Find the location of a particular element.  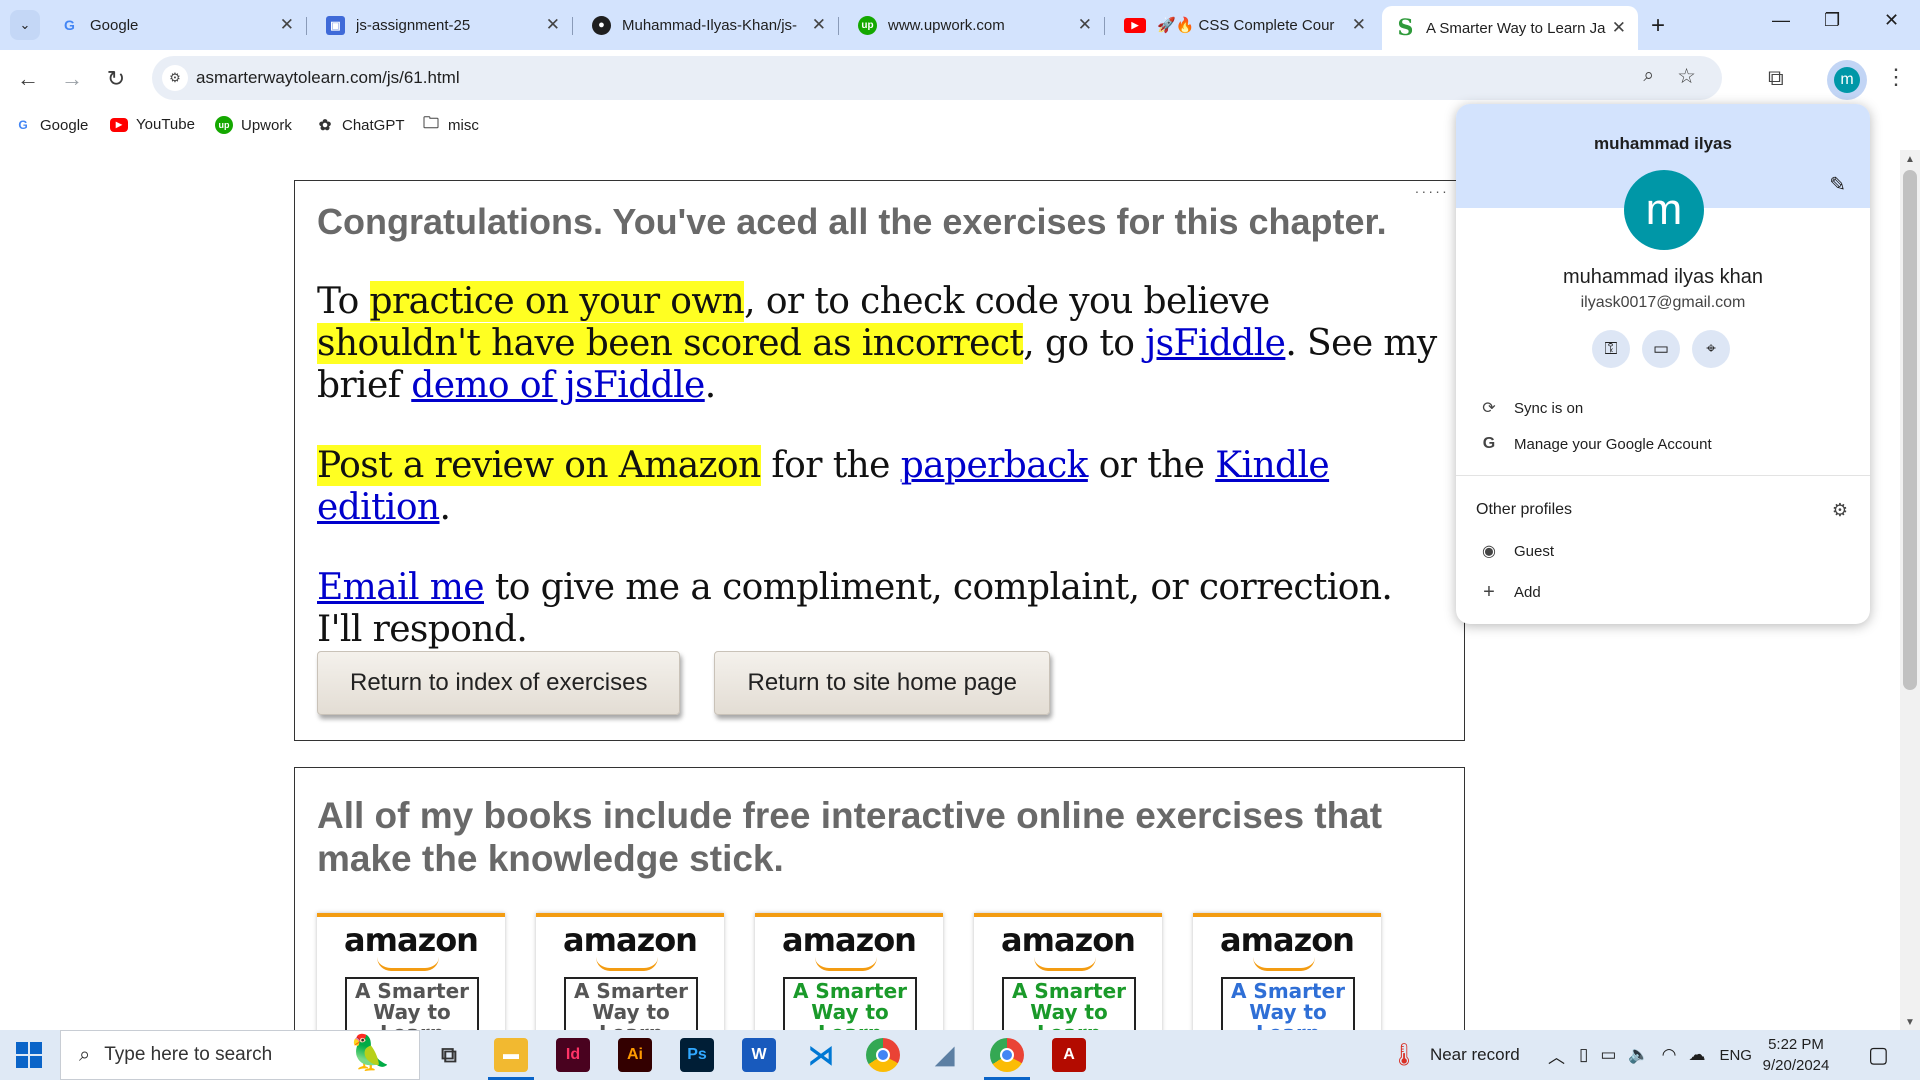

google-icon: G is located at coordinates (23, 125).